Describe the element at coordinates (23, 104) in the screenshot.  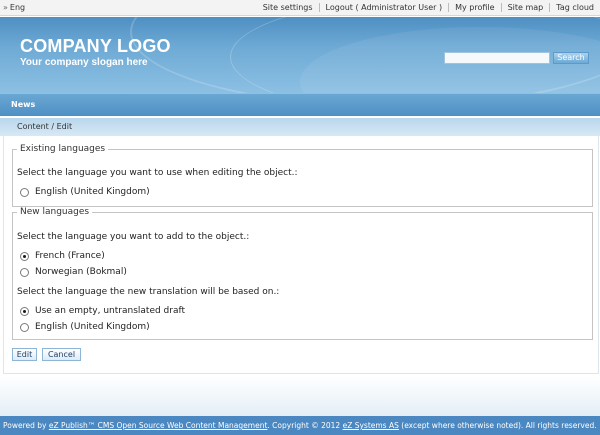
I see `nav-item-news: News` at that location.